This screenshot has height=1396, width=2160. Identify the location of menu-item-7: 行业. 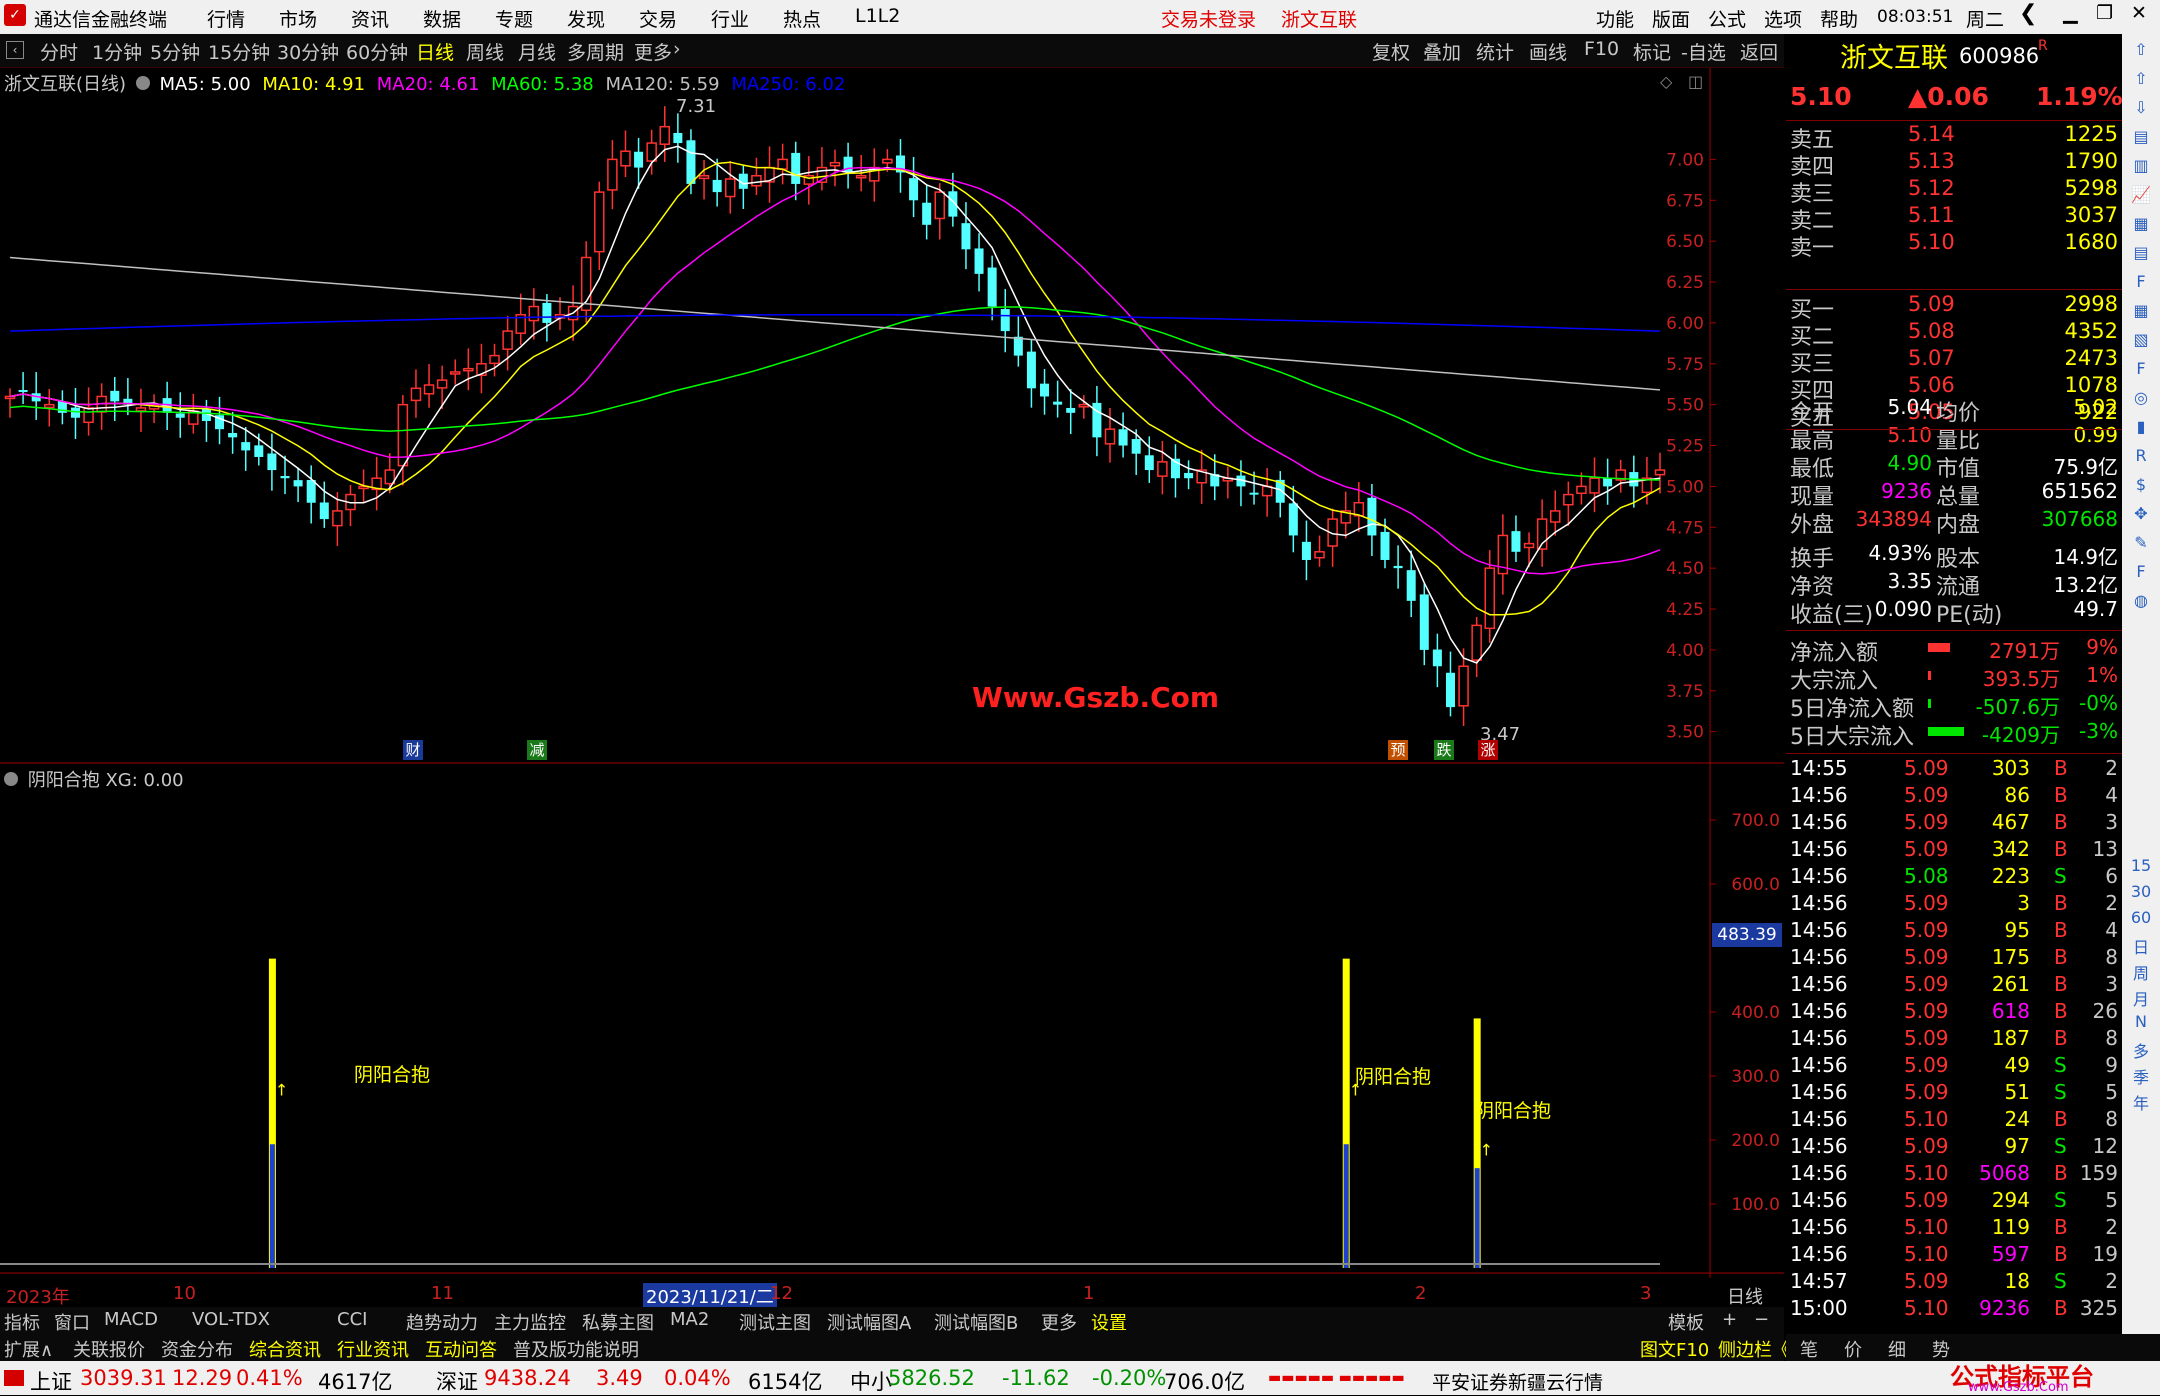
(730, 18).